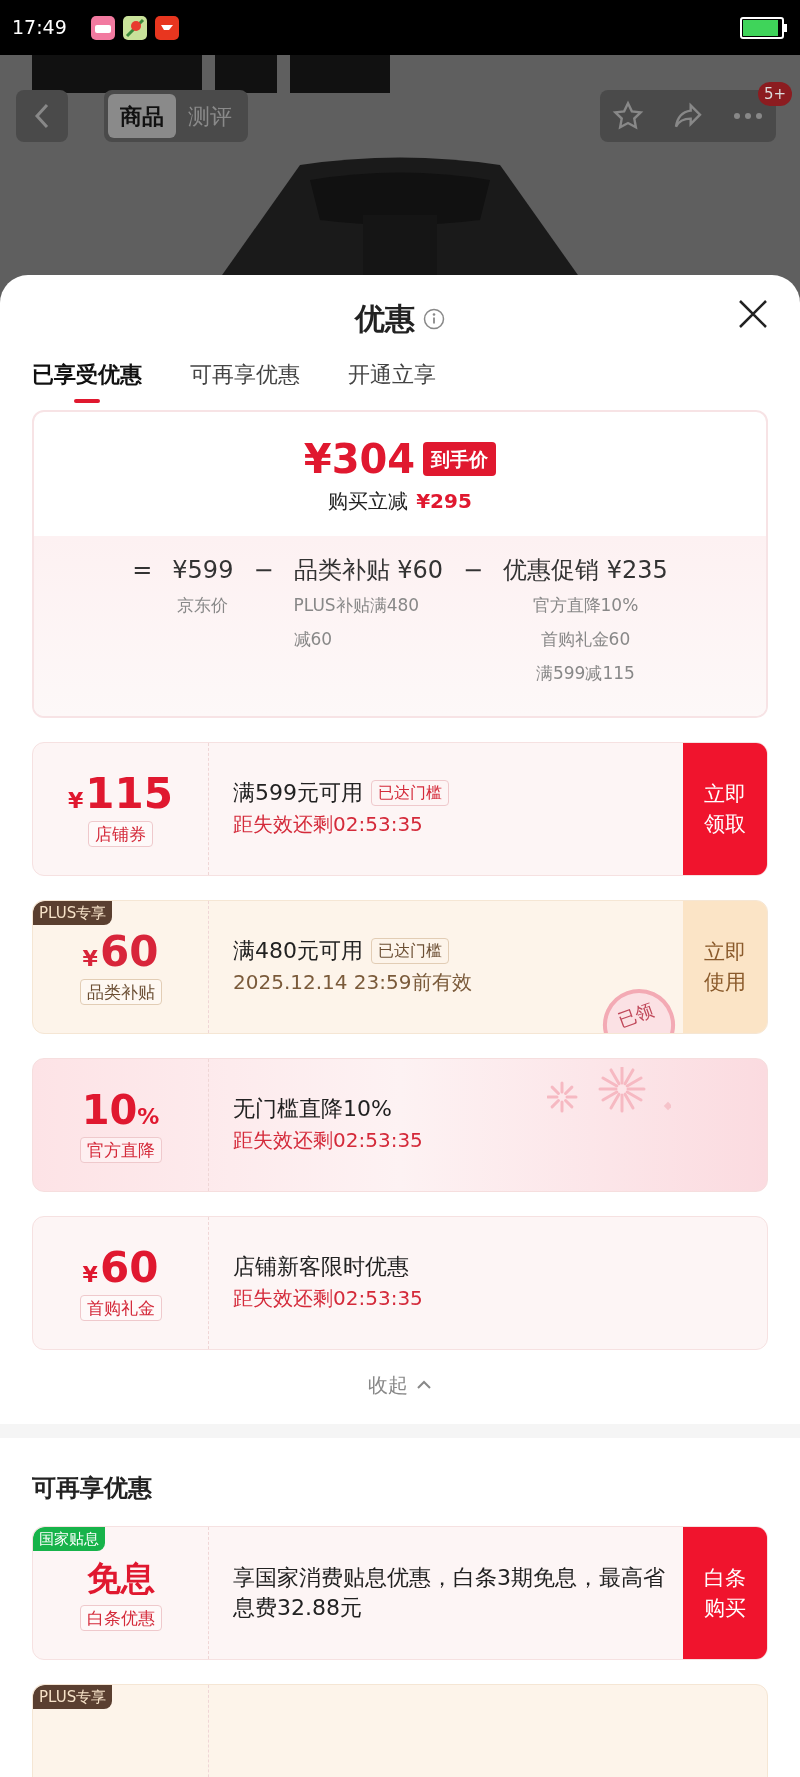 Image resolution: width=800 pixels, height=1777 pixels. What do you see at coordinates (120, 1150) in the screenshot?
I see `coupon-type-label: 官方直降` at bounding box center [120, 1150].